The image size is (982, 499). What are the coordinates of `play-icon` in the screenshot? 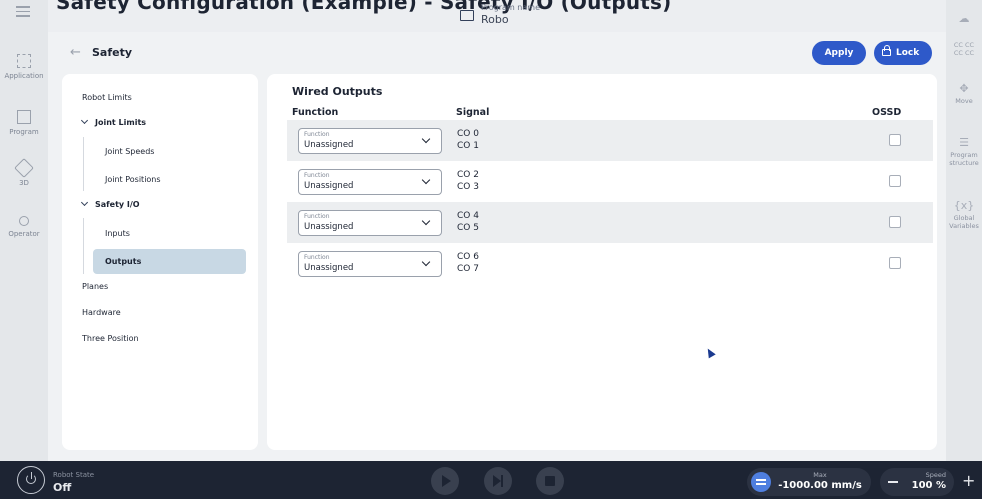 It's located at (446, 481).